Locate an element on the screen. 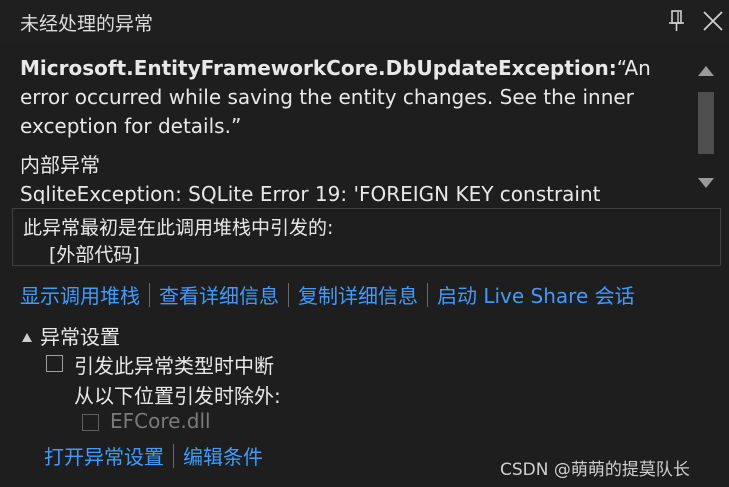 Image resolution: width=729 pixels, height=487 pixels. collapse-triangle-icon is located at coordinates (27, 337).